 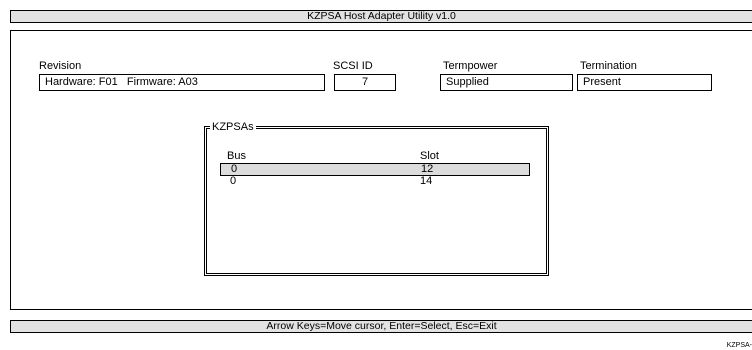 I want to click on scsi-id-label: SCSI ID, so click(x=353, y=66).